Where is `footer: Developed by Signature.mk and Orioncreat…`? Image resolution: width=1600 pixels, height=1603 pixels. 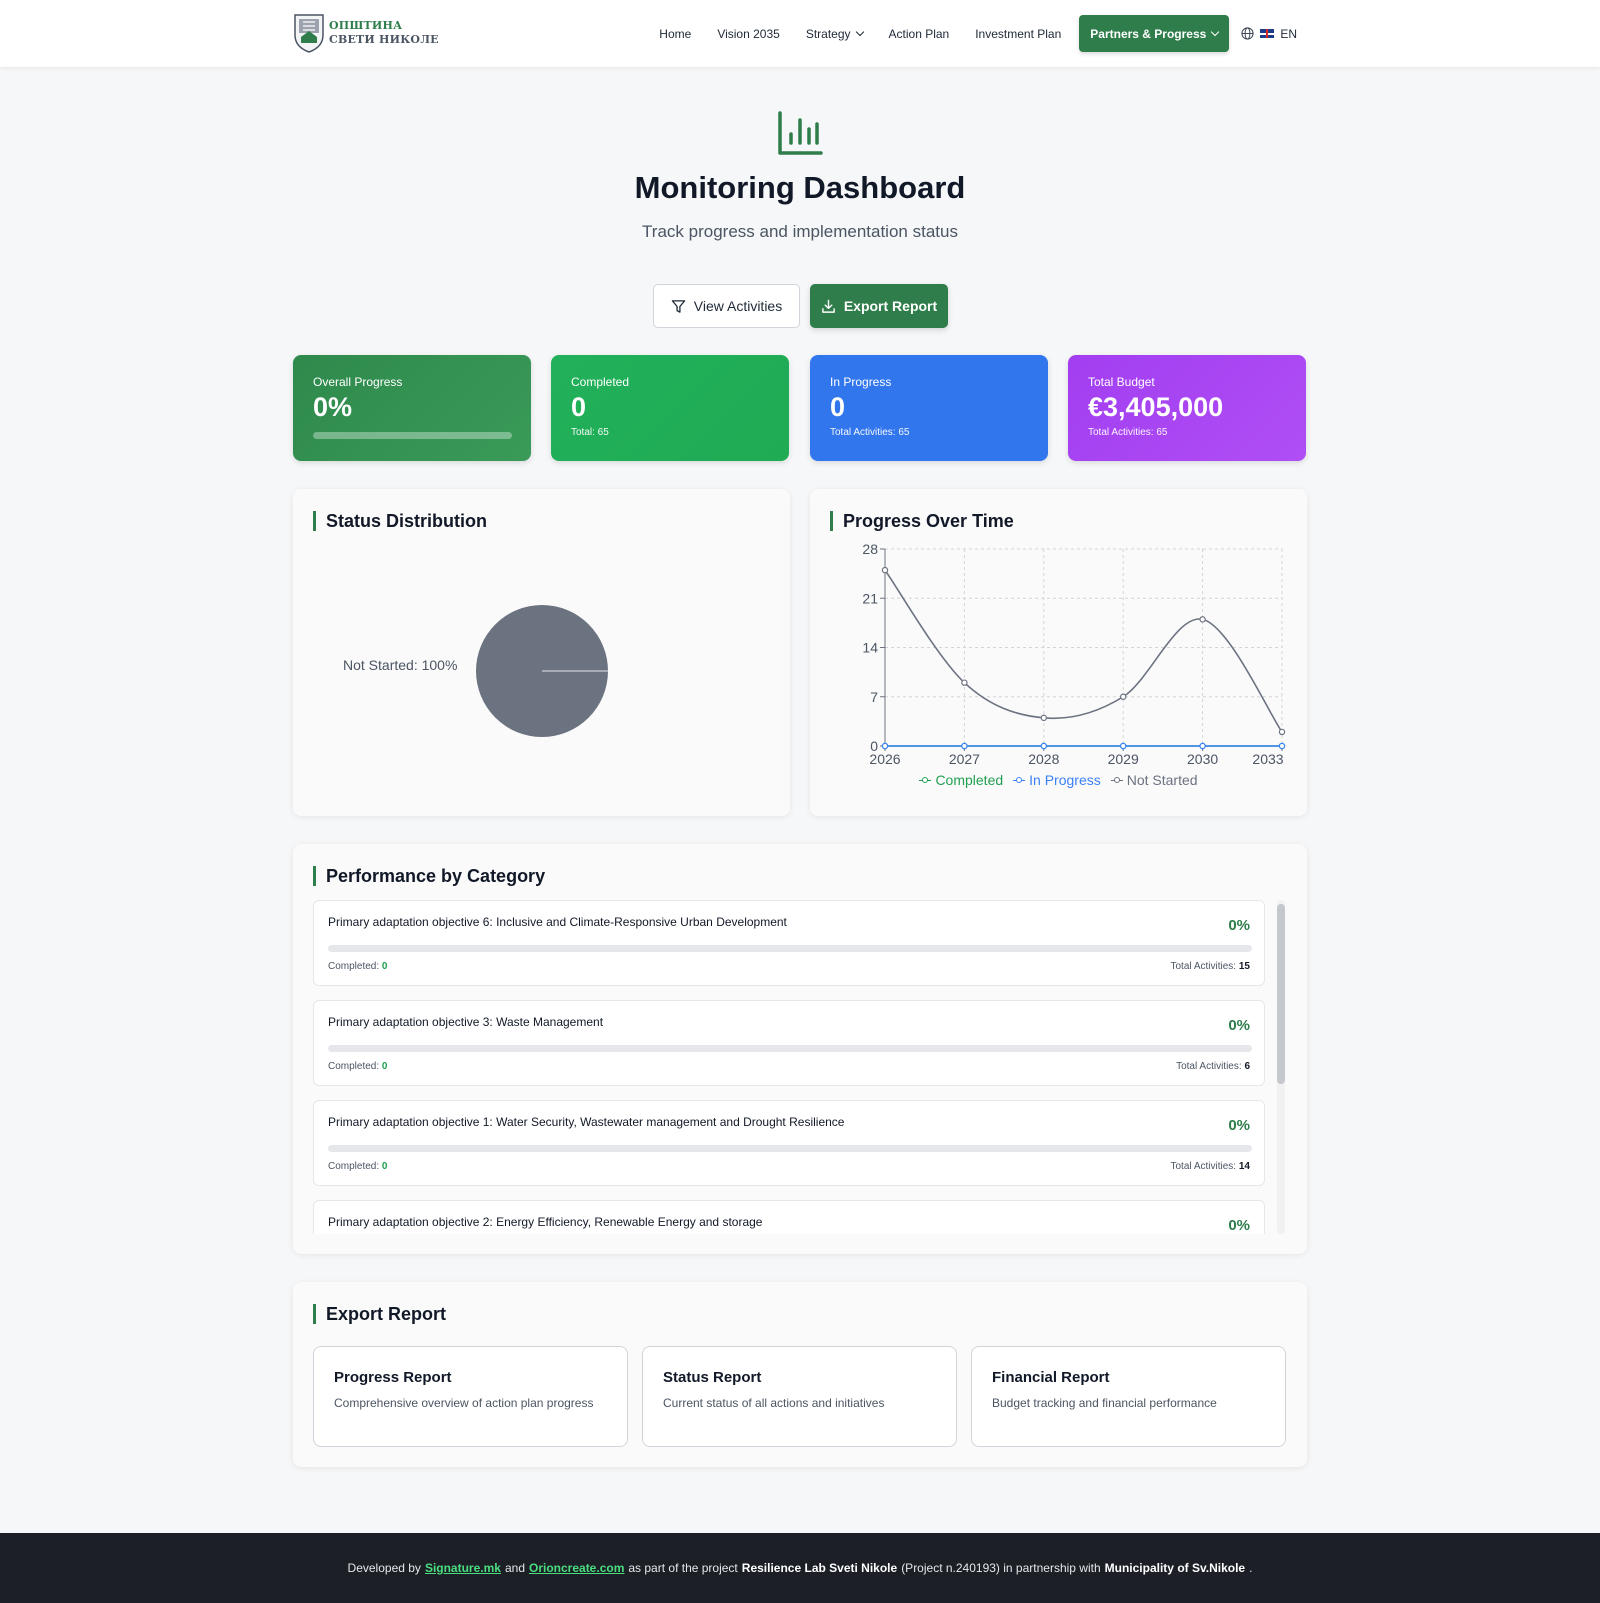
footer: Developed by Signature.mk and Orioncreat… is located at coordinates (800, 1568).